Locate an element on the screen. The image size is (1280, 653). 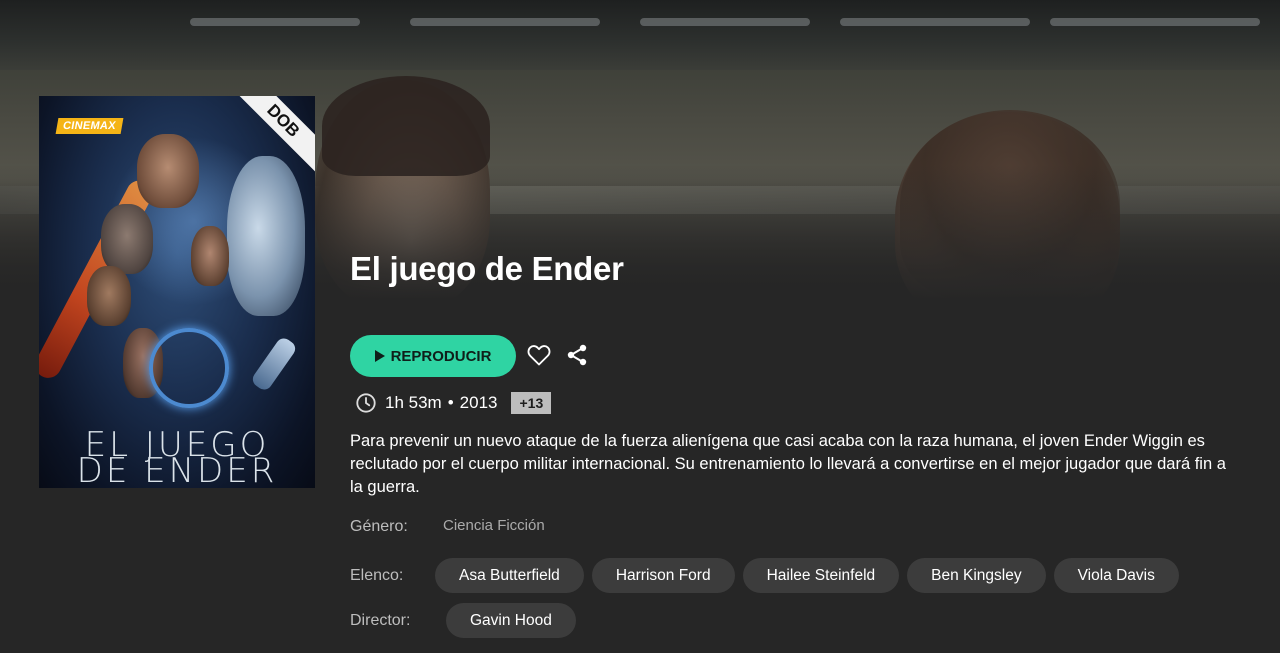
director-list: Gavin Hood is located at coordinates (511, 620).